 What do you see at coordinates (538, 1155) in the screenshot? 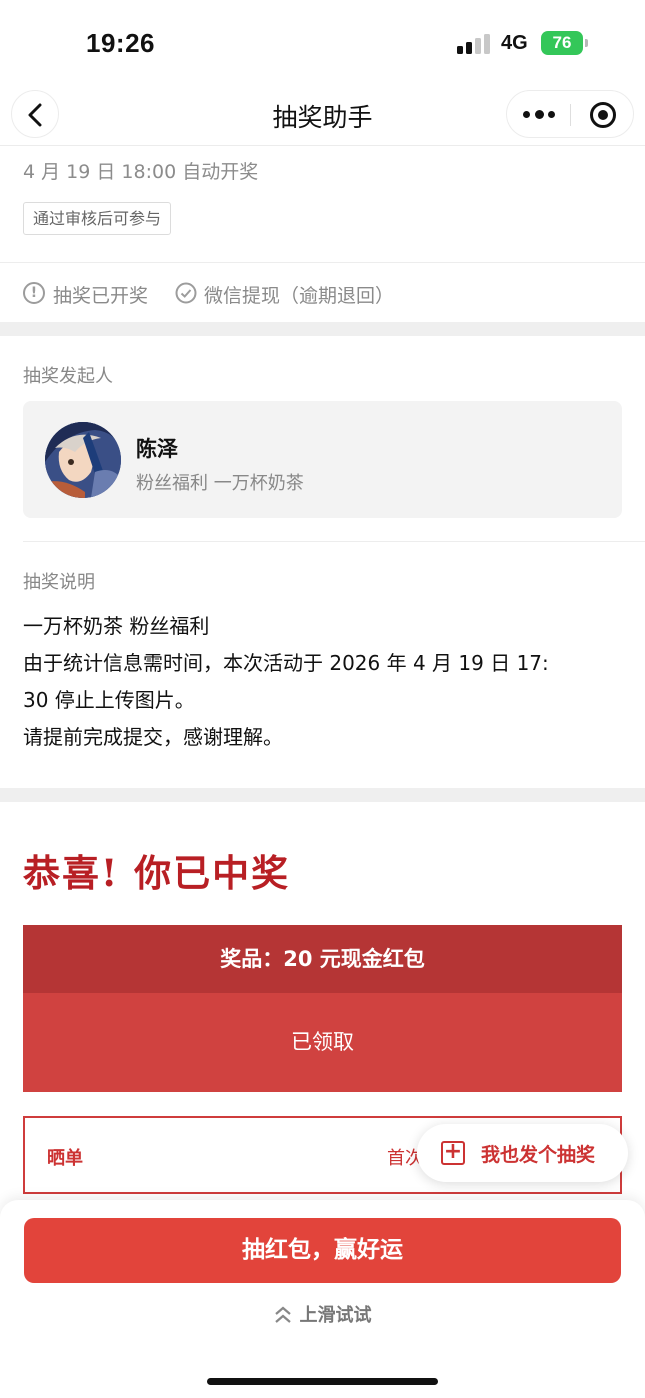
I see `create-lottery-label: 我也发个抽奖` at bounding box center [538, 1155].